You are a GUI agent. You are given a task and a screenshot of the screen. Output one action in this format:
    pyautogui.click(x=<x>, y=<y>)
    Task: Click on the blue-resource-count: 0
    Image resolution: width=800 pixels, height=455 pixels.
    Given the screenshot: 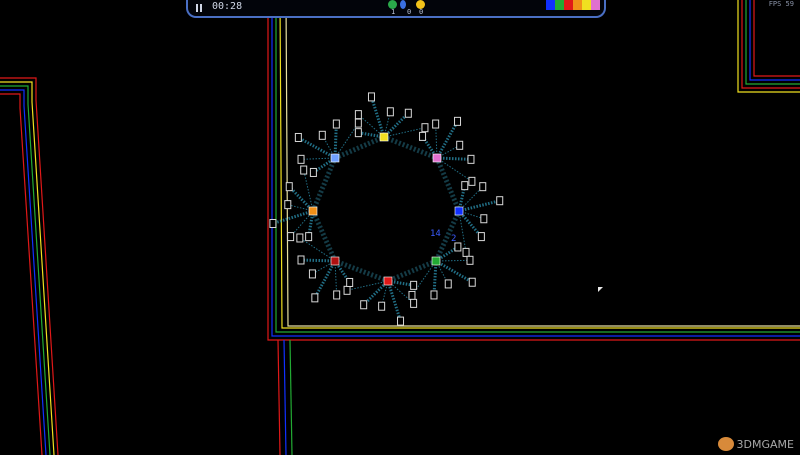 What is the action you would take?
    pyautogui.click(x=409, y=12)
    